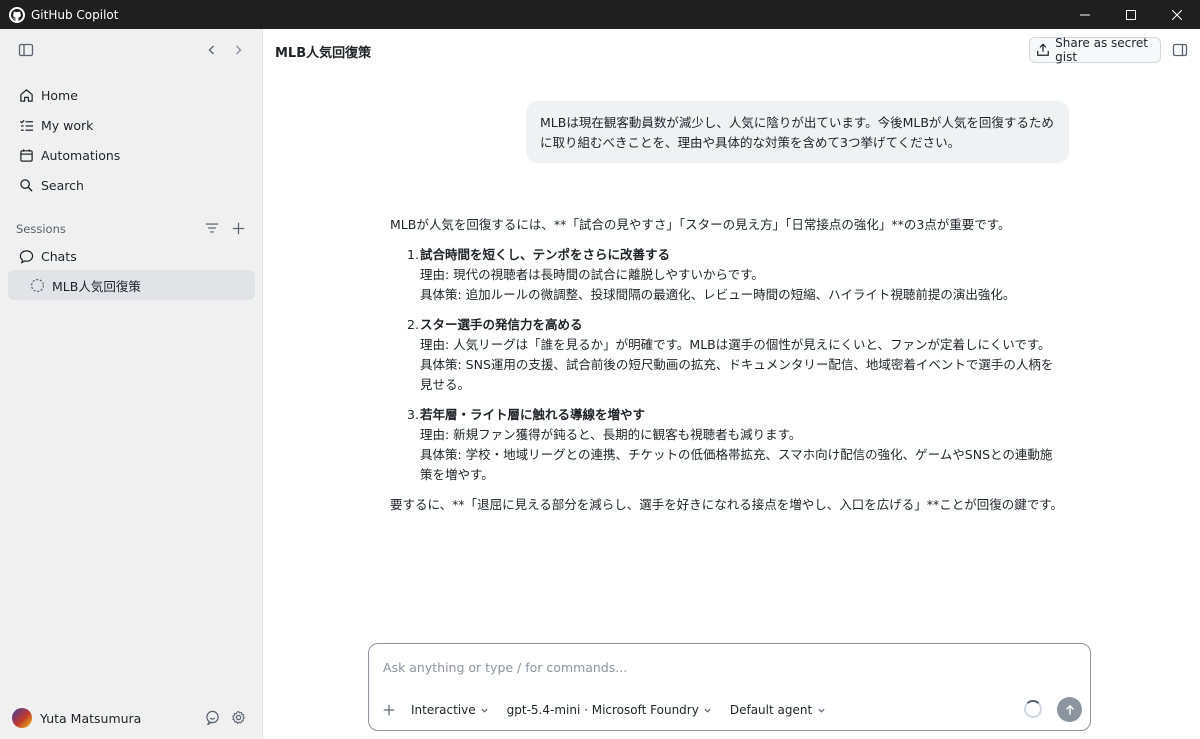 The height and width of the screenshot is (739, 1200). I want to click on user-account: Yuta Matsumura, so click(76, 718).